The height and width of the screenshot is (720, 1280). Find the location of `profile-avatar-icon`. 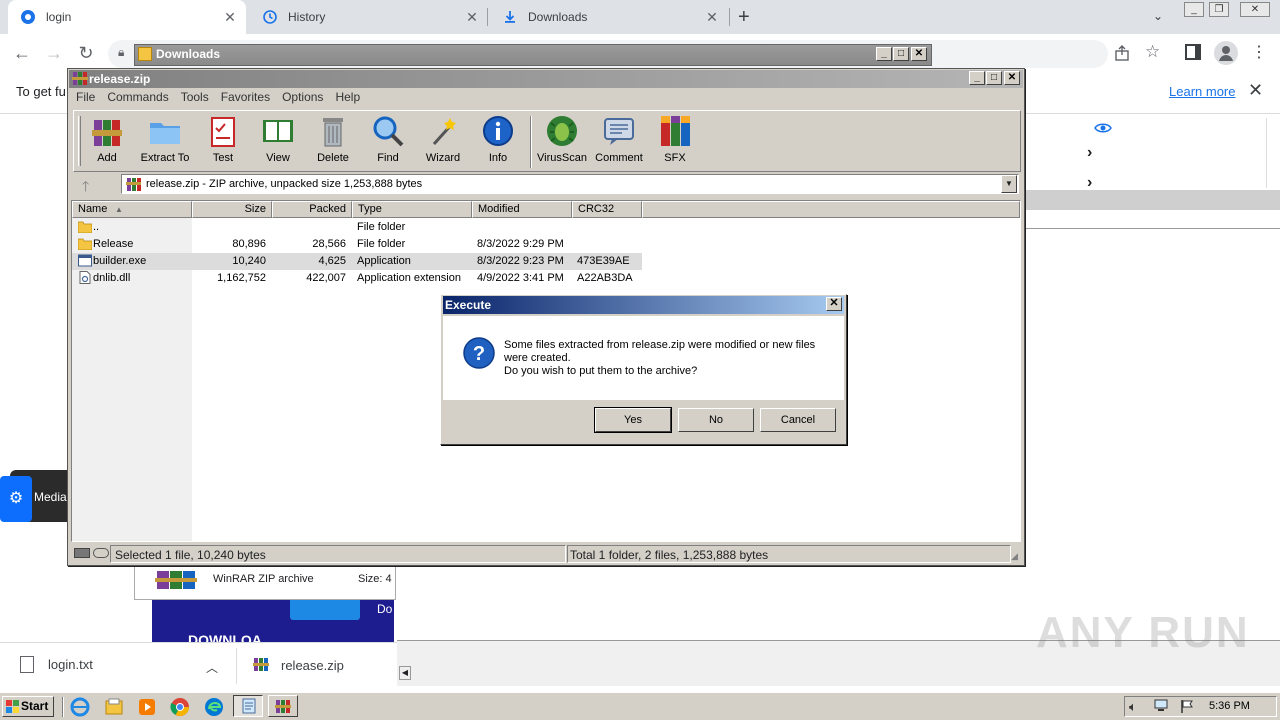

profile-avatar-icon is located at coordinates (1226, 53).